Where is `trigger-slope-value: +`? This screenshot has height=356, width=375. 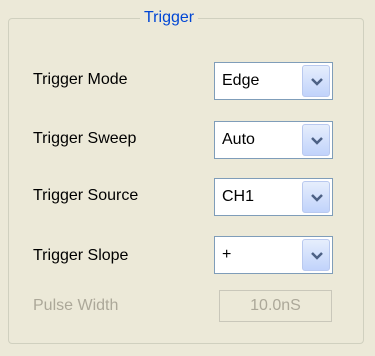
trigger-slope-value: + is located at coordinates (227, 254).